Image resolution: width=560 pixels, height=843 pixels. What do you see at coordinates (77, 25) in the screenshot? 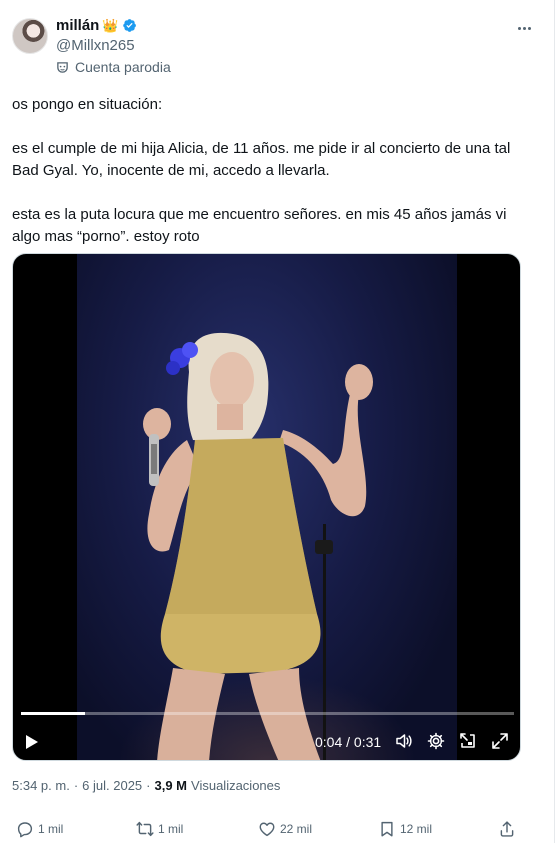
I see `display-name: millán` at bounding box center [77, 25].